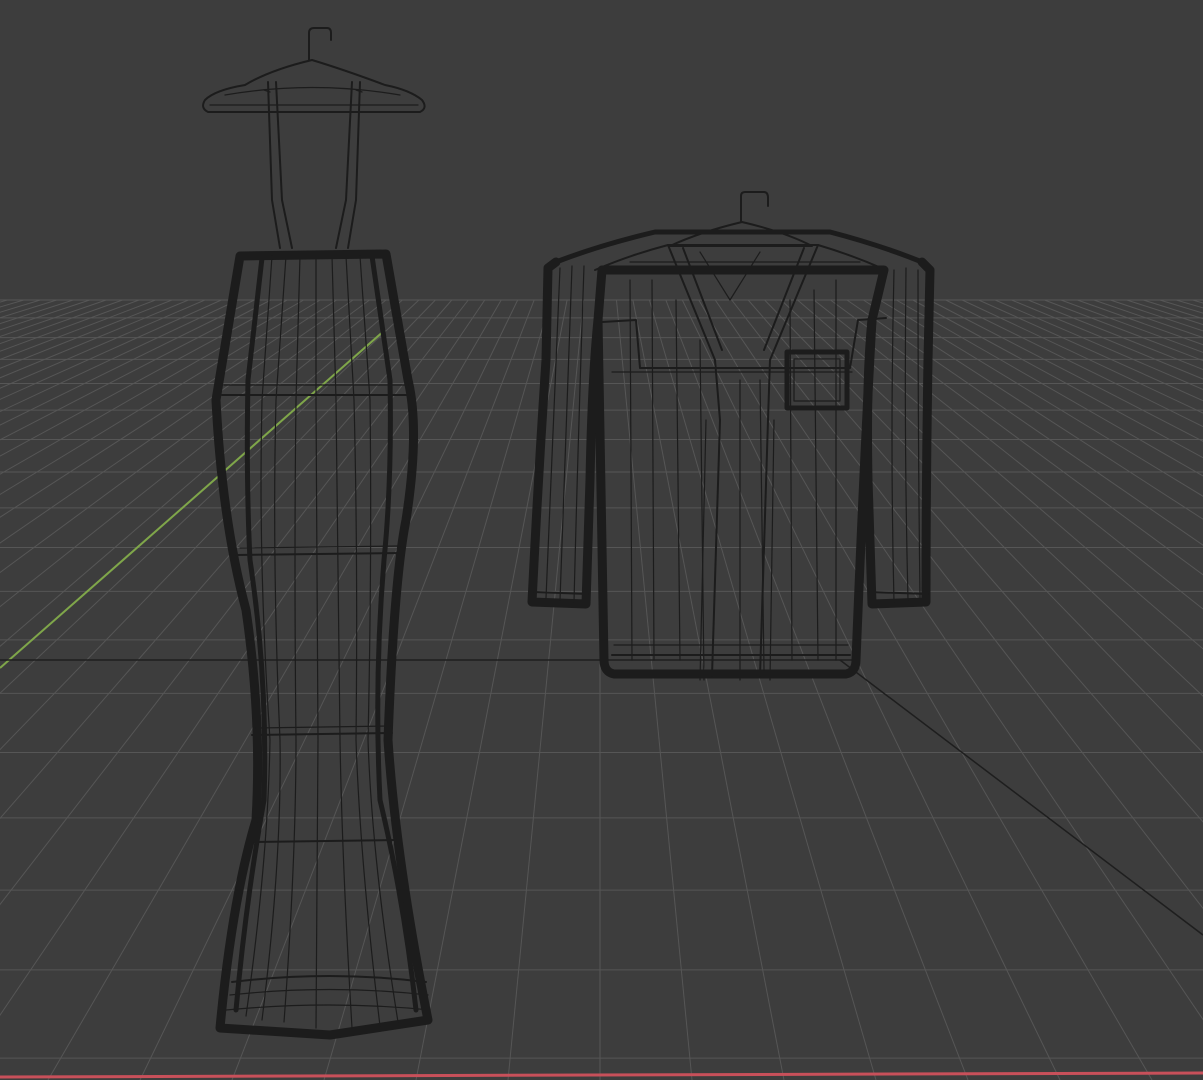 This screenshot has height=1080, width=1203. I want to click on x-axis-line, so click(601, 1075).